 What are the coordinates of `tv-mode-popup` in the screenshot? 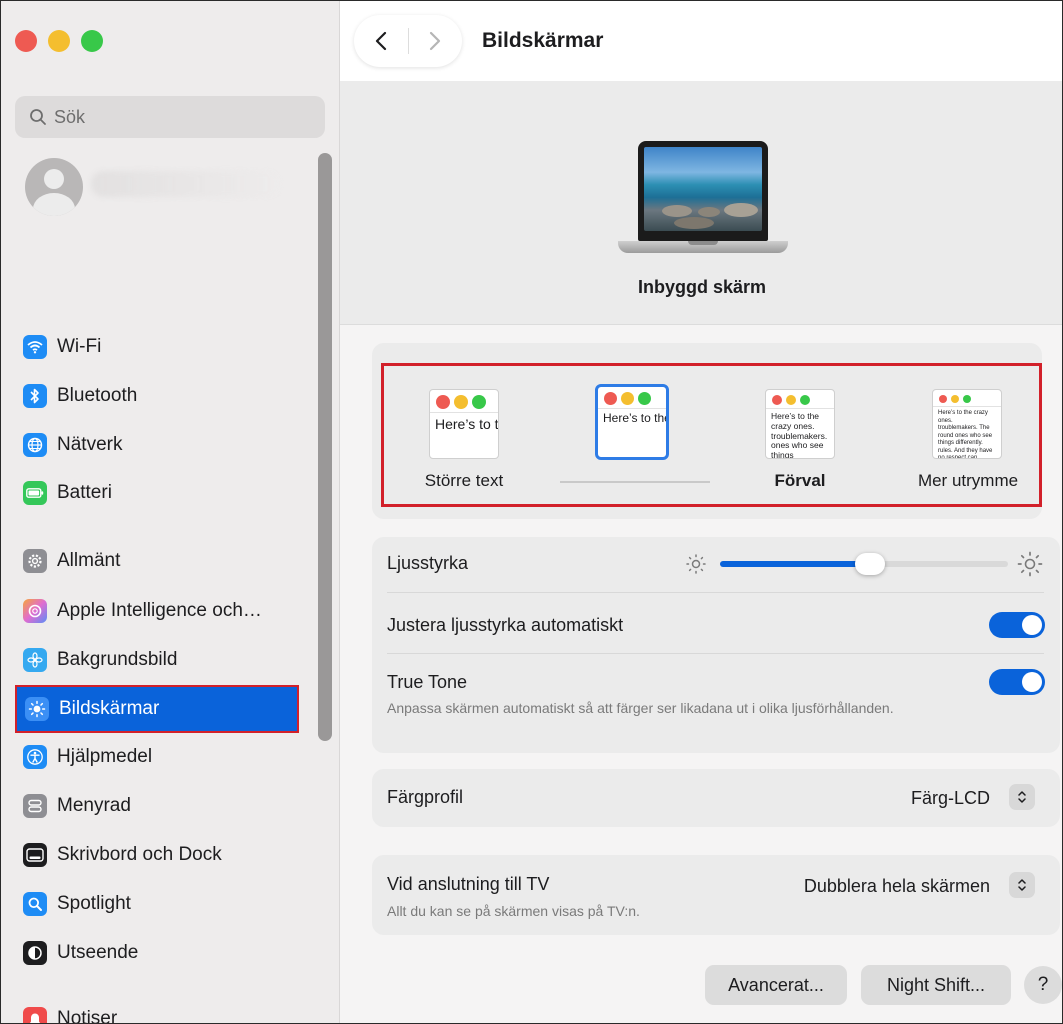 It's located at (1022, 885).